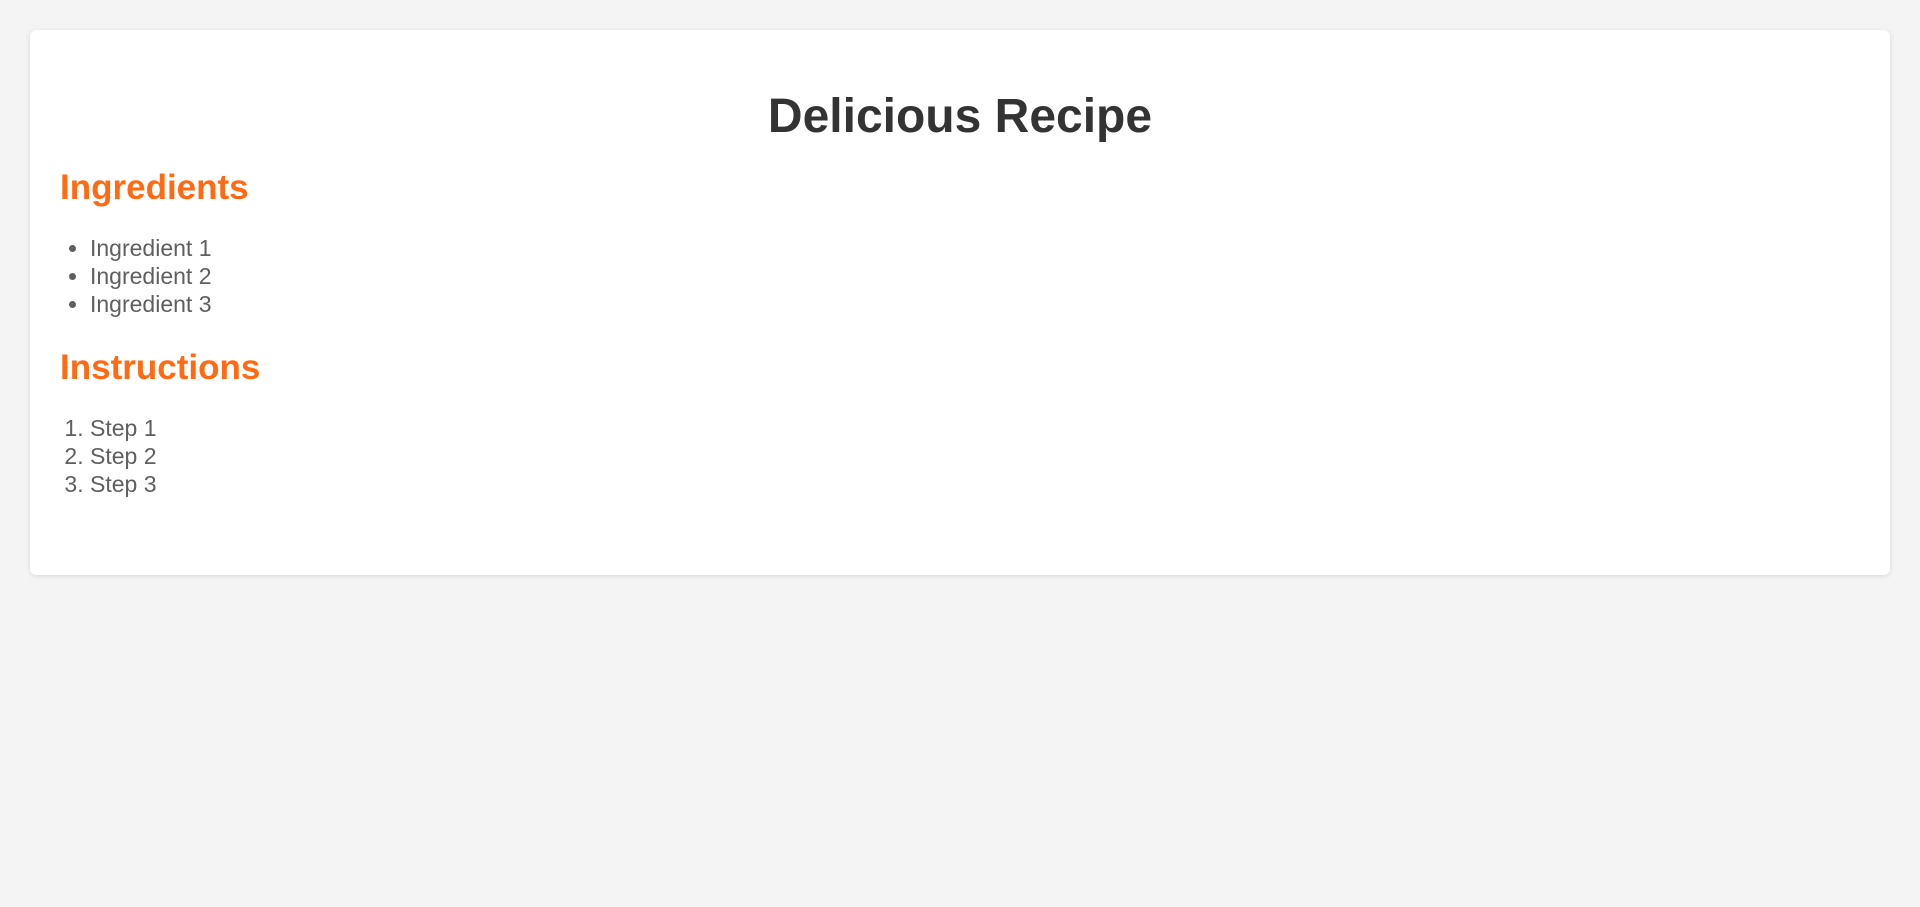 The height and width of the screenshot is (907, 1920). I want to click on page-title: Delicious Recipe, so click(960, 116).